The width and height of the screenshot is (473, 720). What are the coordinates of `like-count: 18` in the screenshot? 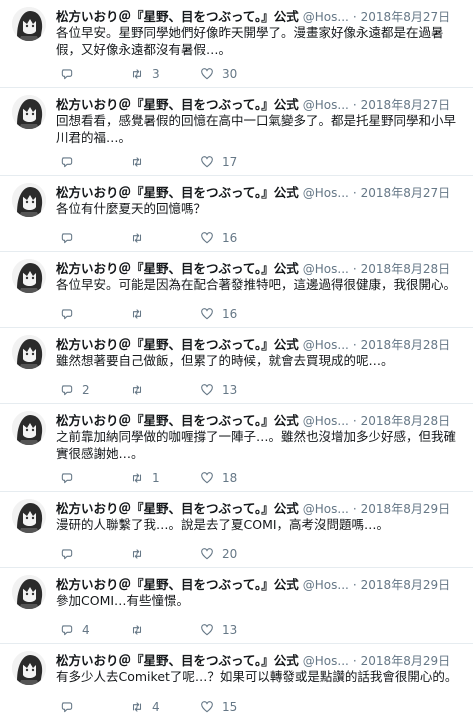 It's located at (230, 478).